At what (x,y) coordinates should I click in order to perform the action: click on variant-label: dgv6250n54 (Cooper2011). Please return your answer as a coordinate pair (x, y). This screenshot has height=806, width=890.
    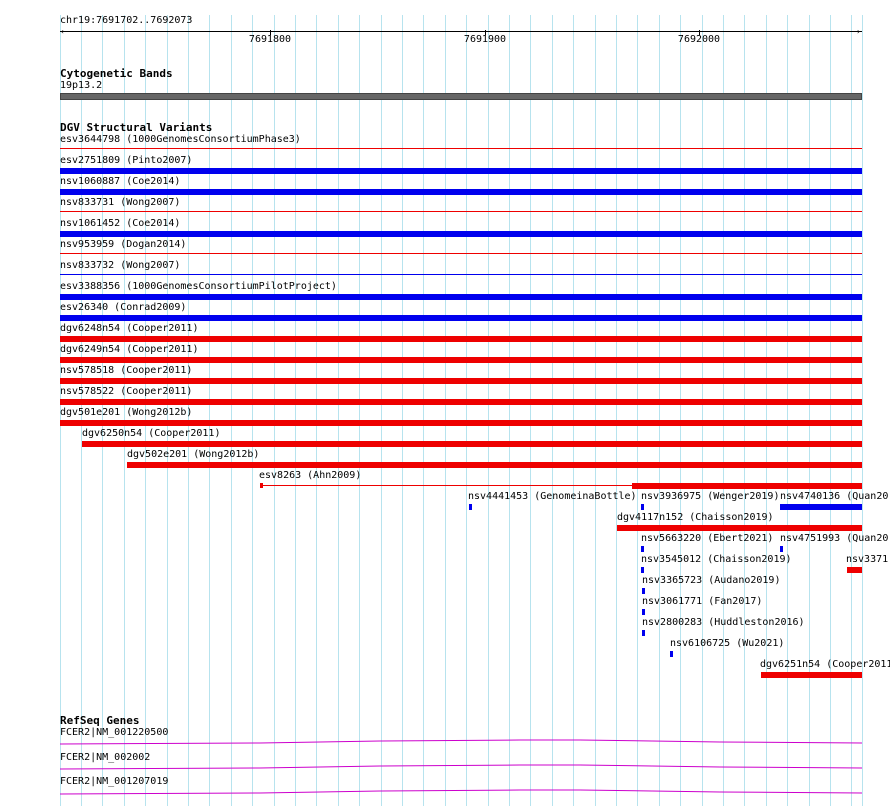
    Looking at the image, I should click on (151, 434).